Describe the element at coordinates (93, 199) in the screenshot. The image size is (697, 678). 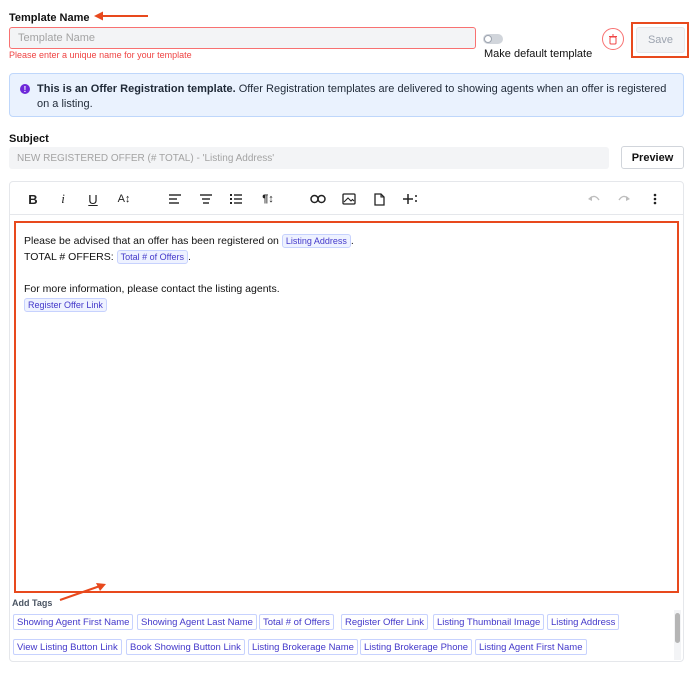
I see `underline-button: U` at that location.